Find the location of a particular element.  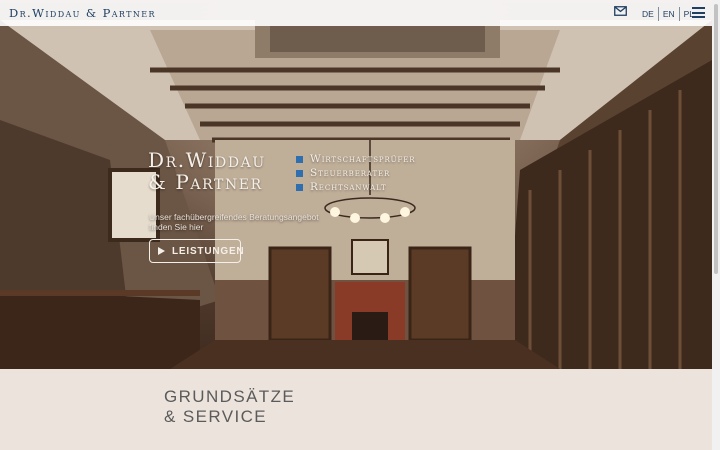

site-header: Dr.Widdau & Partner DE EN PL is located at coordinates (356, 13).